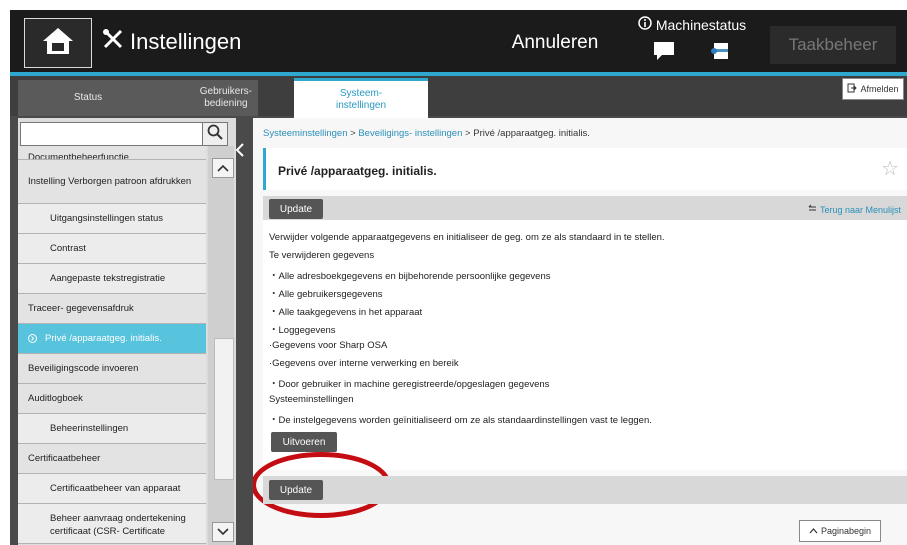 The width and height of the screenshot is (907, 545). I want to click on printer-status-icon, so click(721, 53).